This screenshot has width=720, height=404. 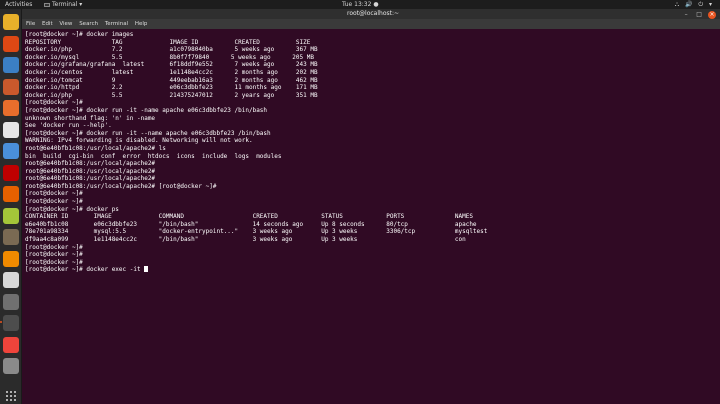 What do you see at coordinates (11, 206) in the screenshot?
I see `dock` at bounding box center [11, 206].